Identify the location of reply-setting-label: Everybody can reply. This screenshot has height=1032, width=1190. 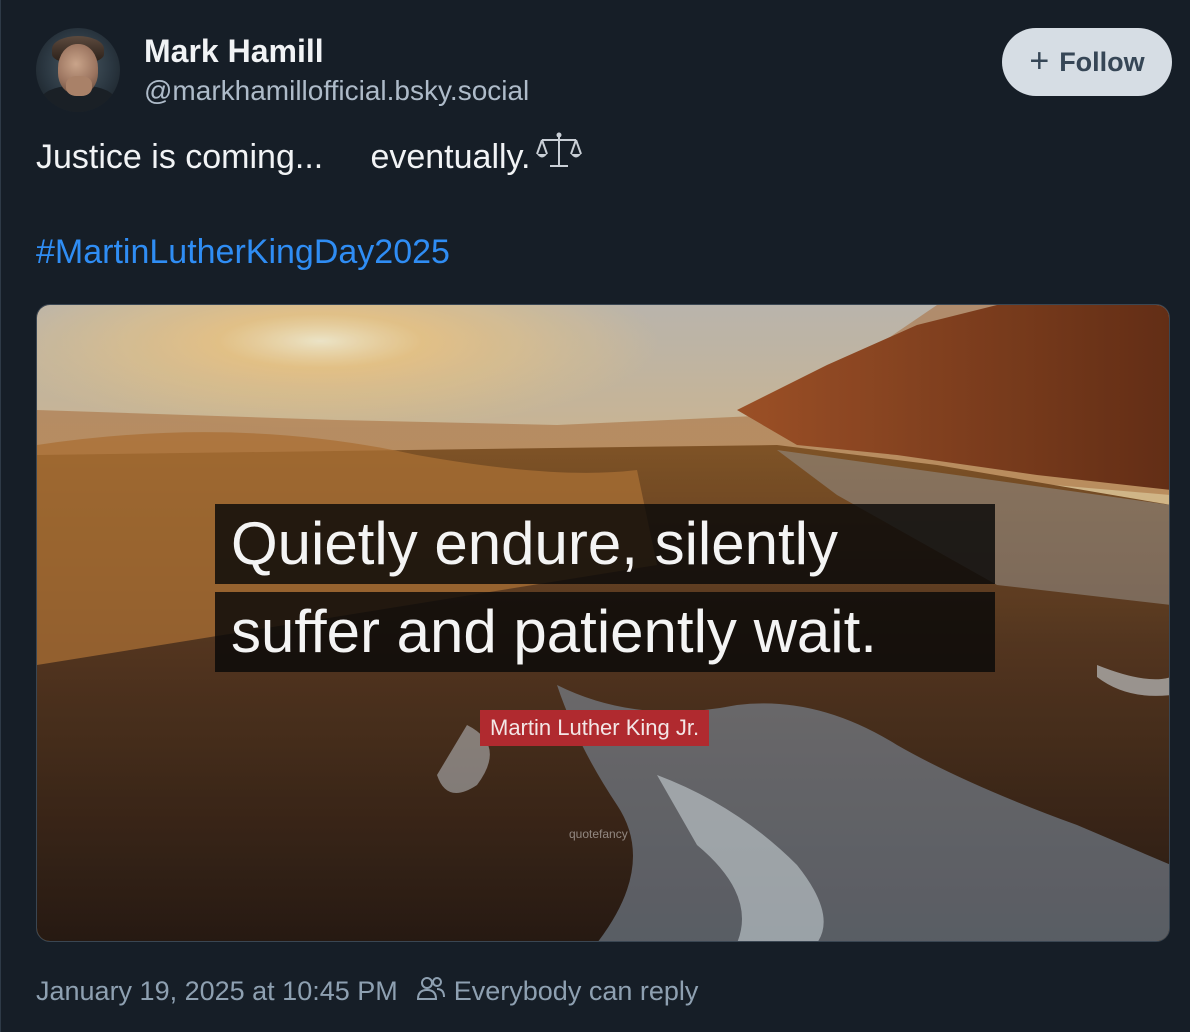
(576, 991).